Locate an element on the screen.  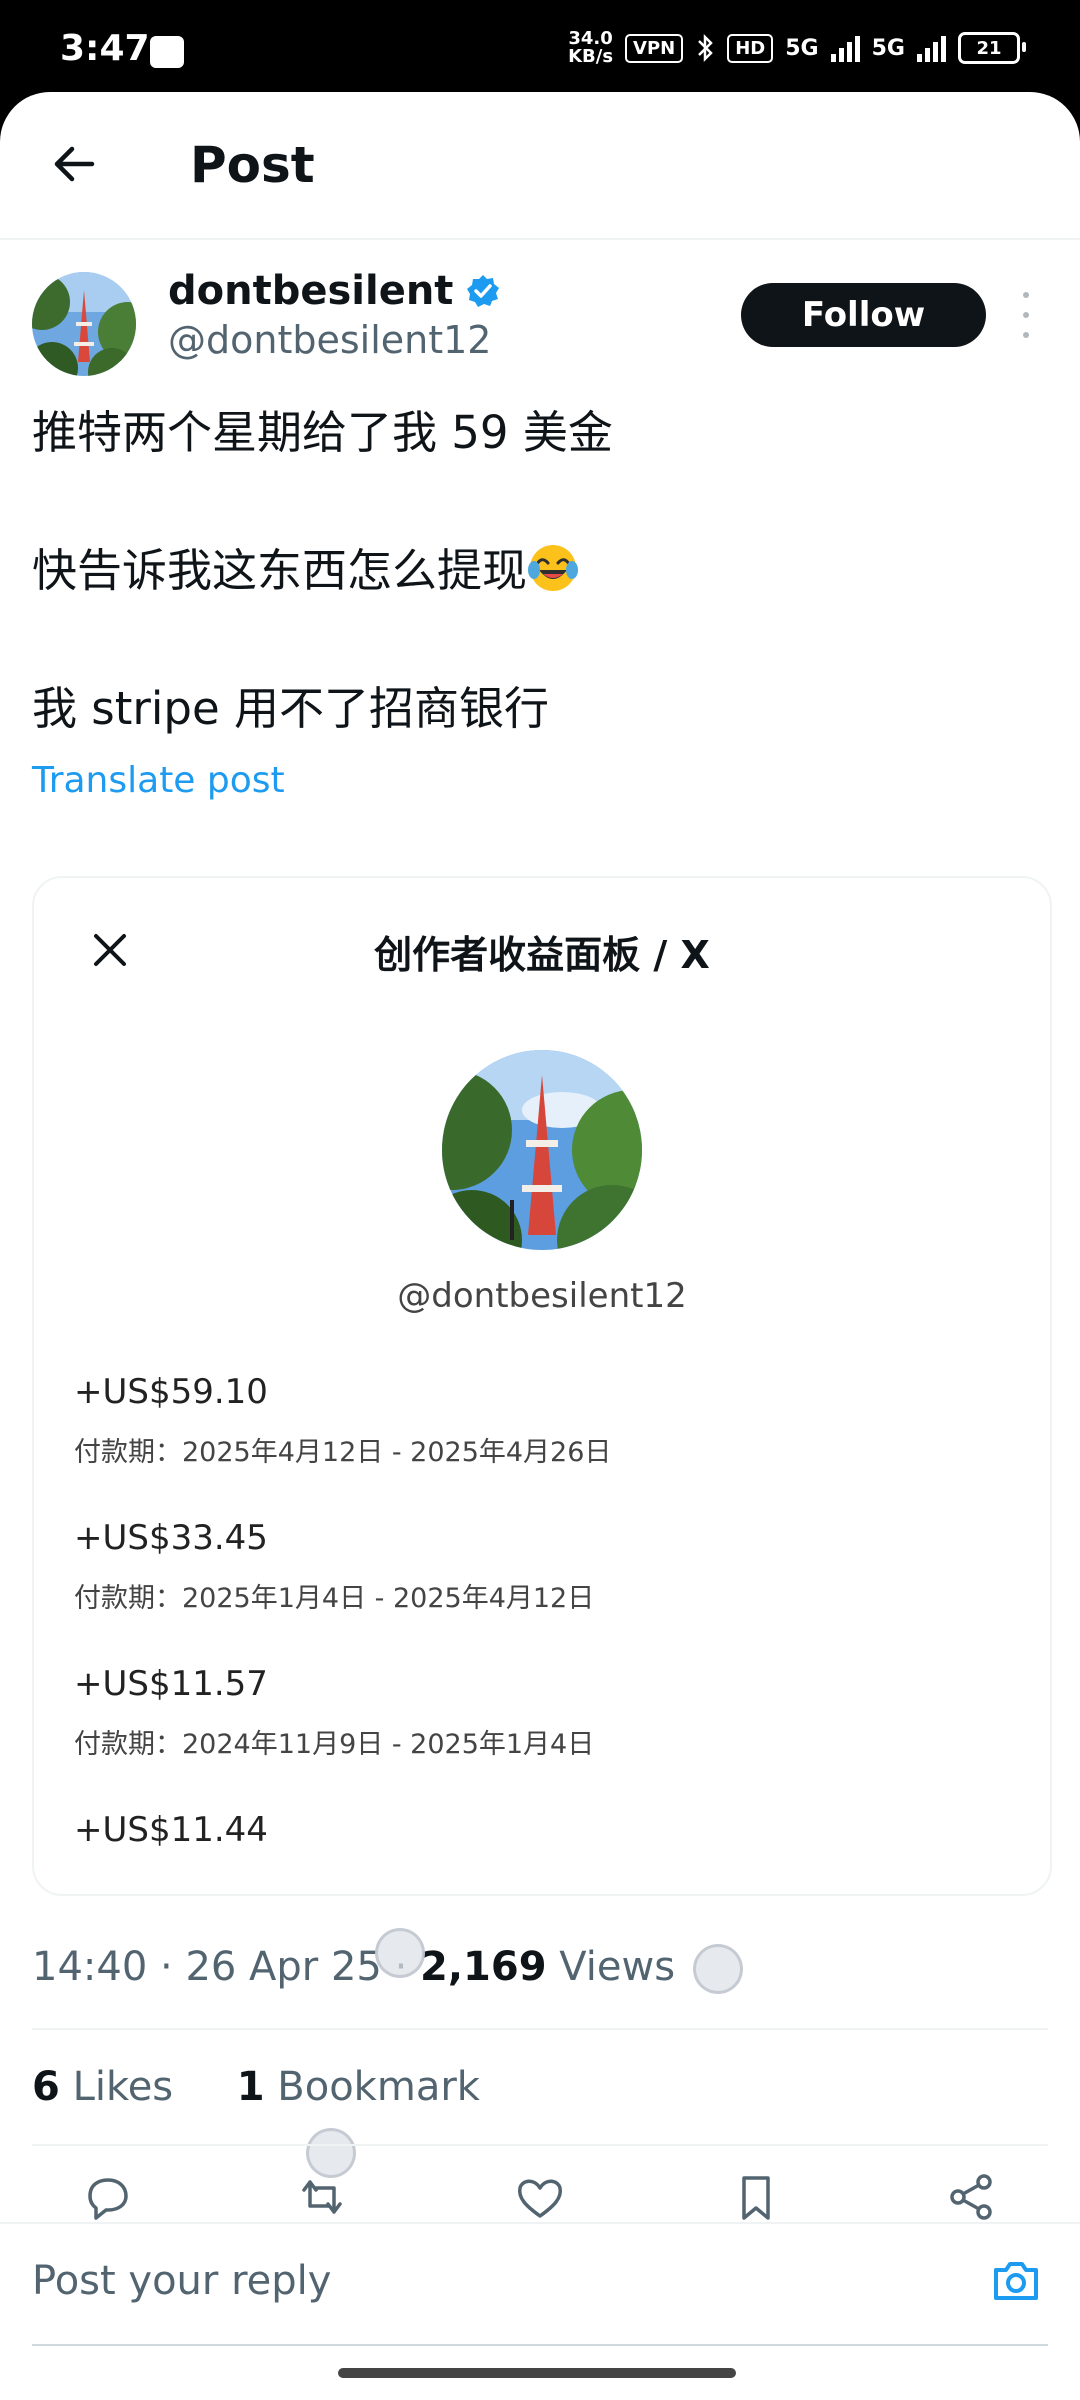
card-avatar is located at coordinates (542, 1150).